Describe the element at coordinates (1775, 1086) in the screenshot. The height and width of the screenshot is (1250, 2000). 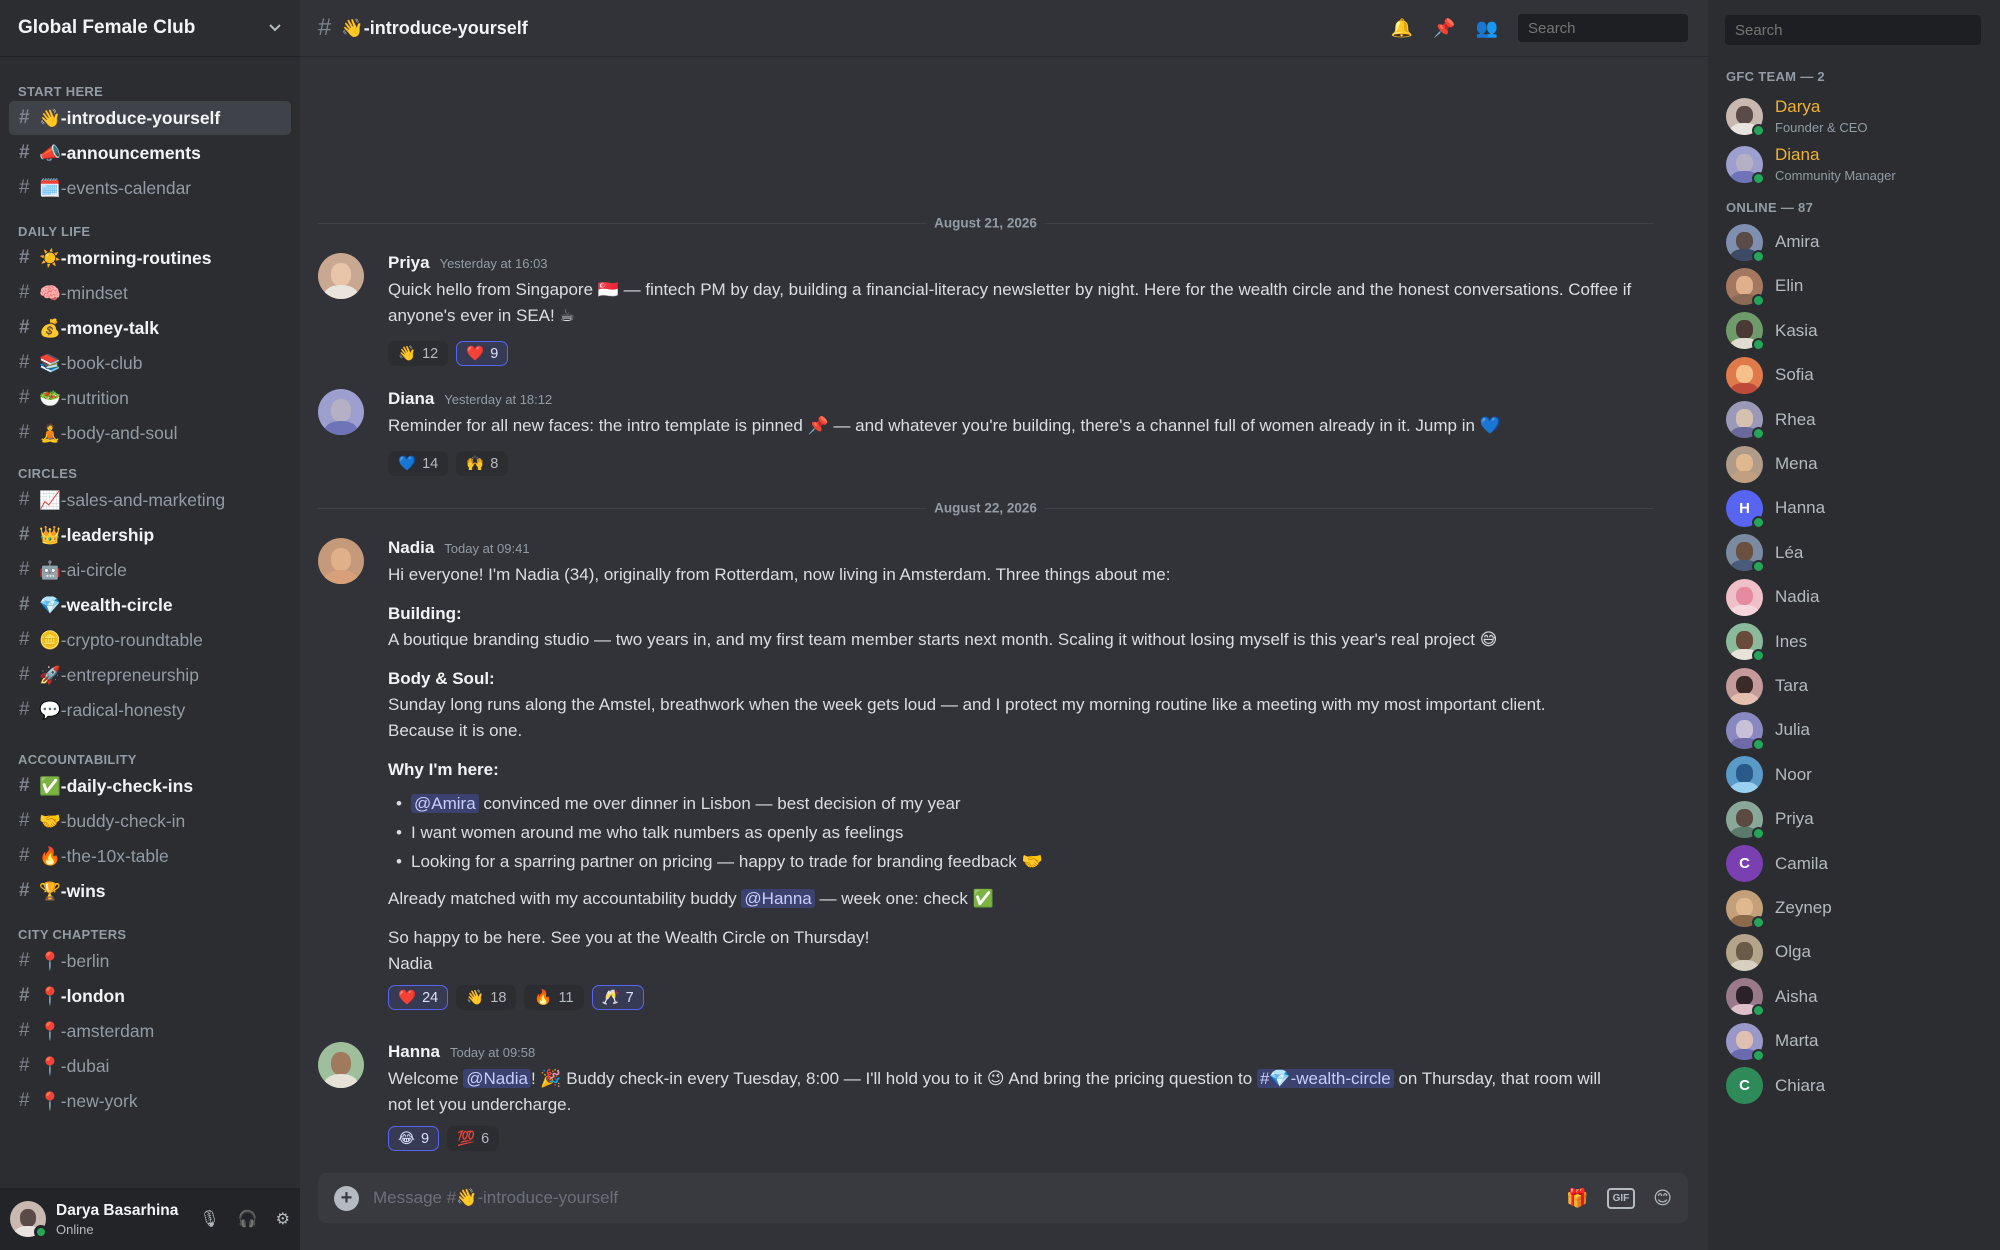
I see `member-item: C Chiara` at that location.